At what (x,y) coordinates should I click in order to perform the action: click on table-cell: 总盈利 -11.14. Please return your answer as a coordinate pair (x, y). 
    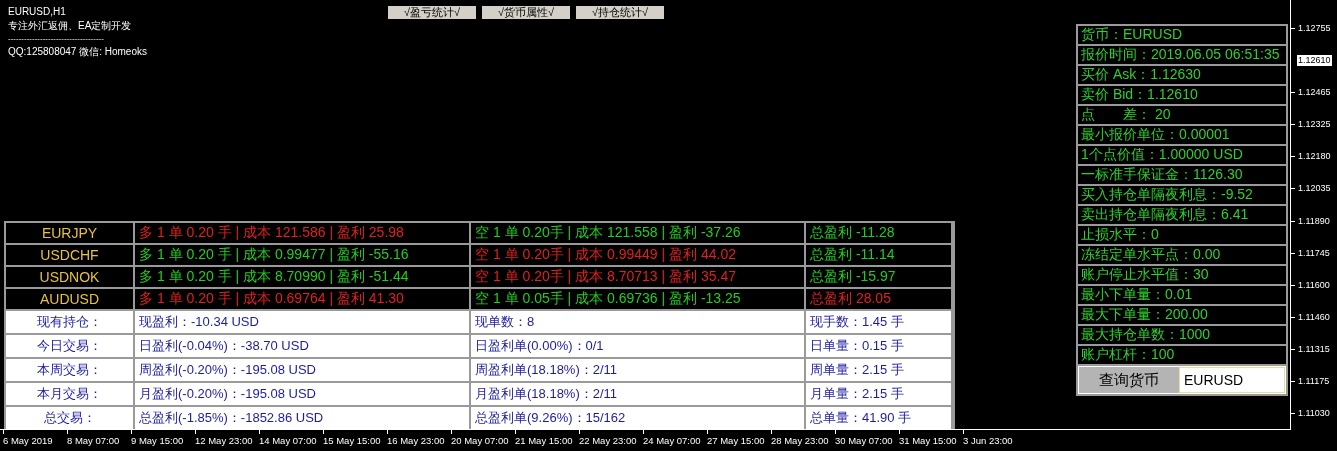
    Looking at the image, I should click on (878, 255).